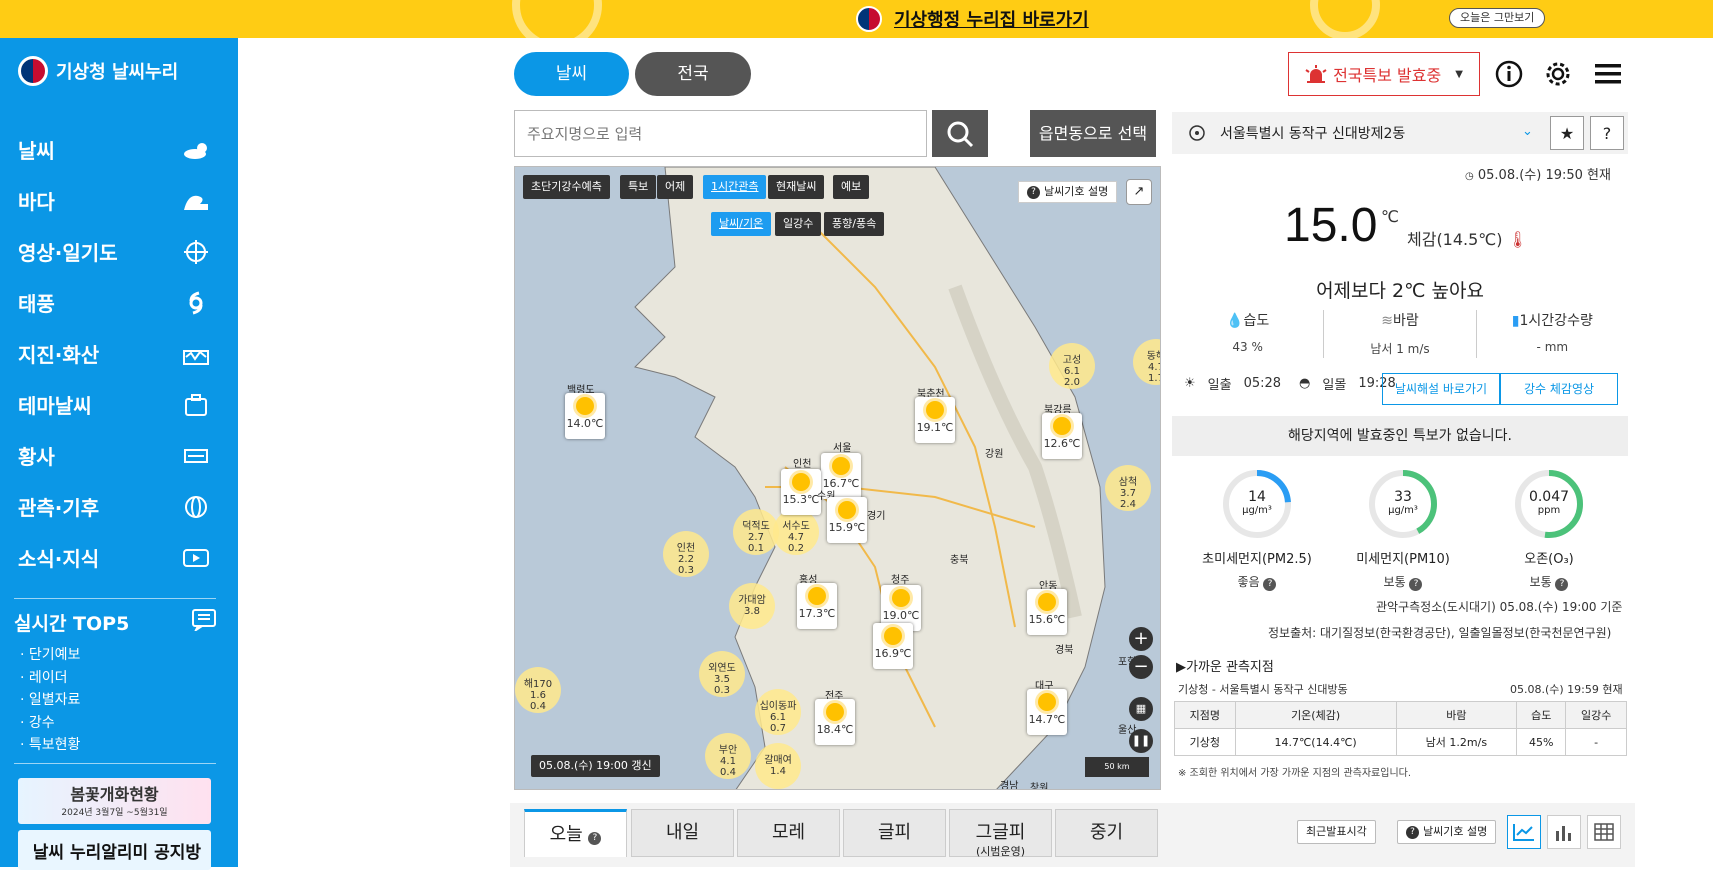 This screenshot has height=870, width=1713. Describe the element at coordinates (796, 187) in the screenshot. I see `map-tab-current: 현재날씨` at that location.